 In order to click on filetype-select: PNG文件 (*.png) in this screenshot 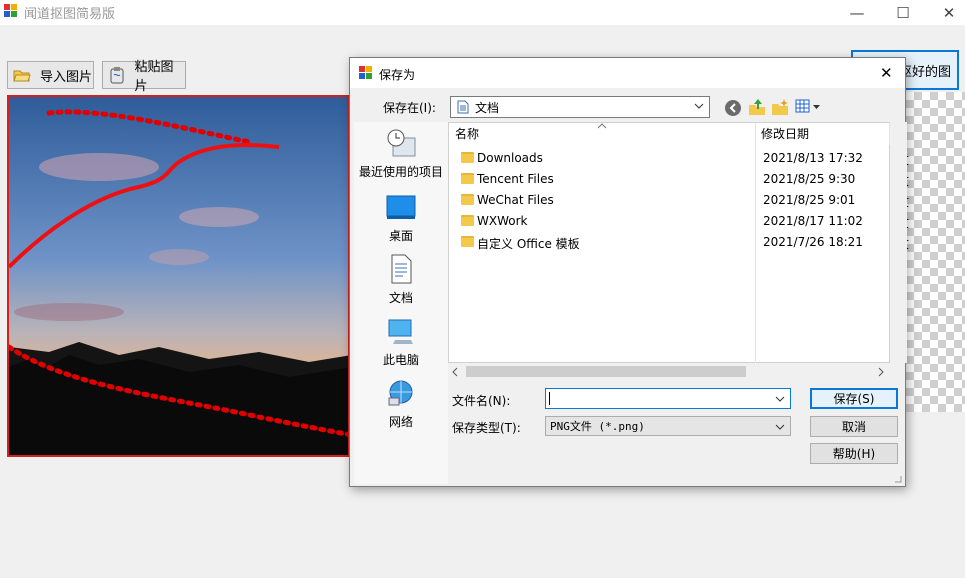, I will do `click(668, 426)`.